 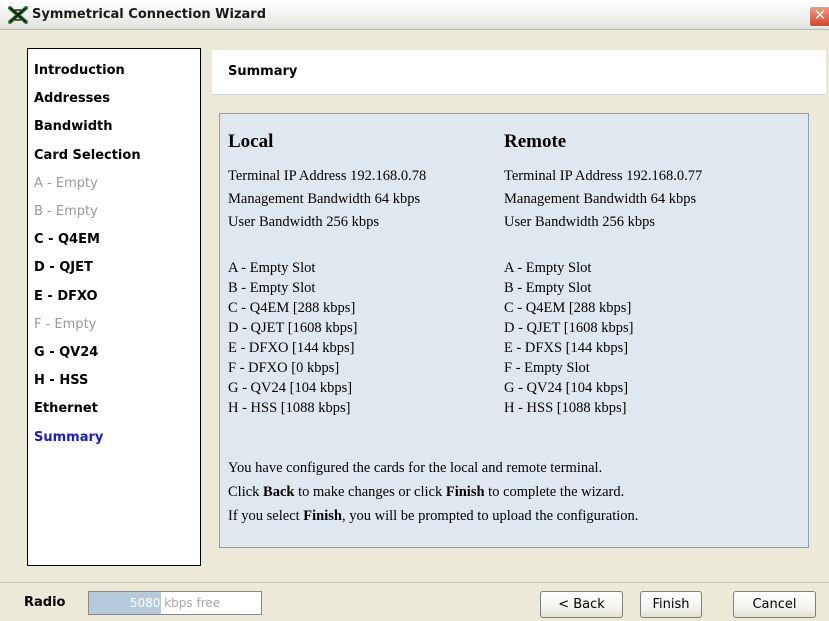 I want to click on message-text: Click, so click(x=246, y=492).